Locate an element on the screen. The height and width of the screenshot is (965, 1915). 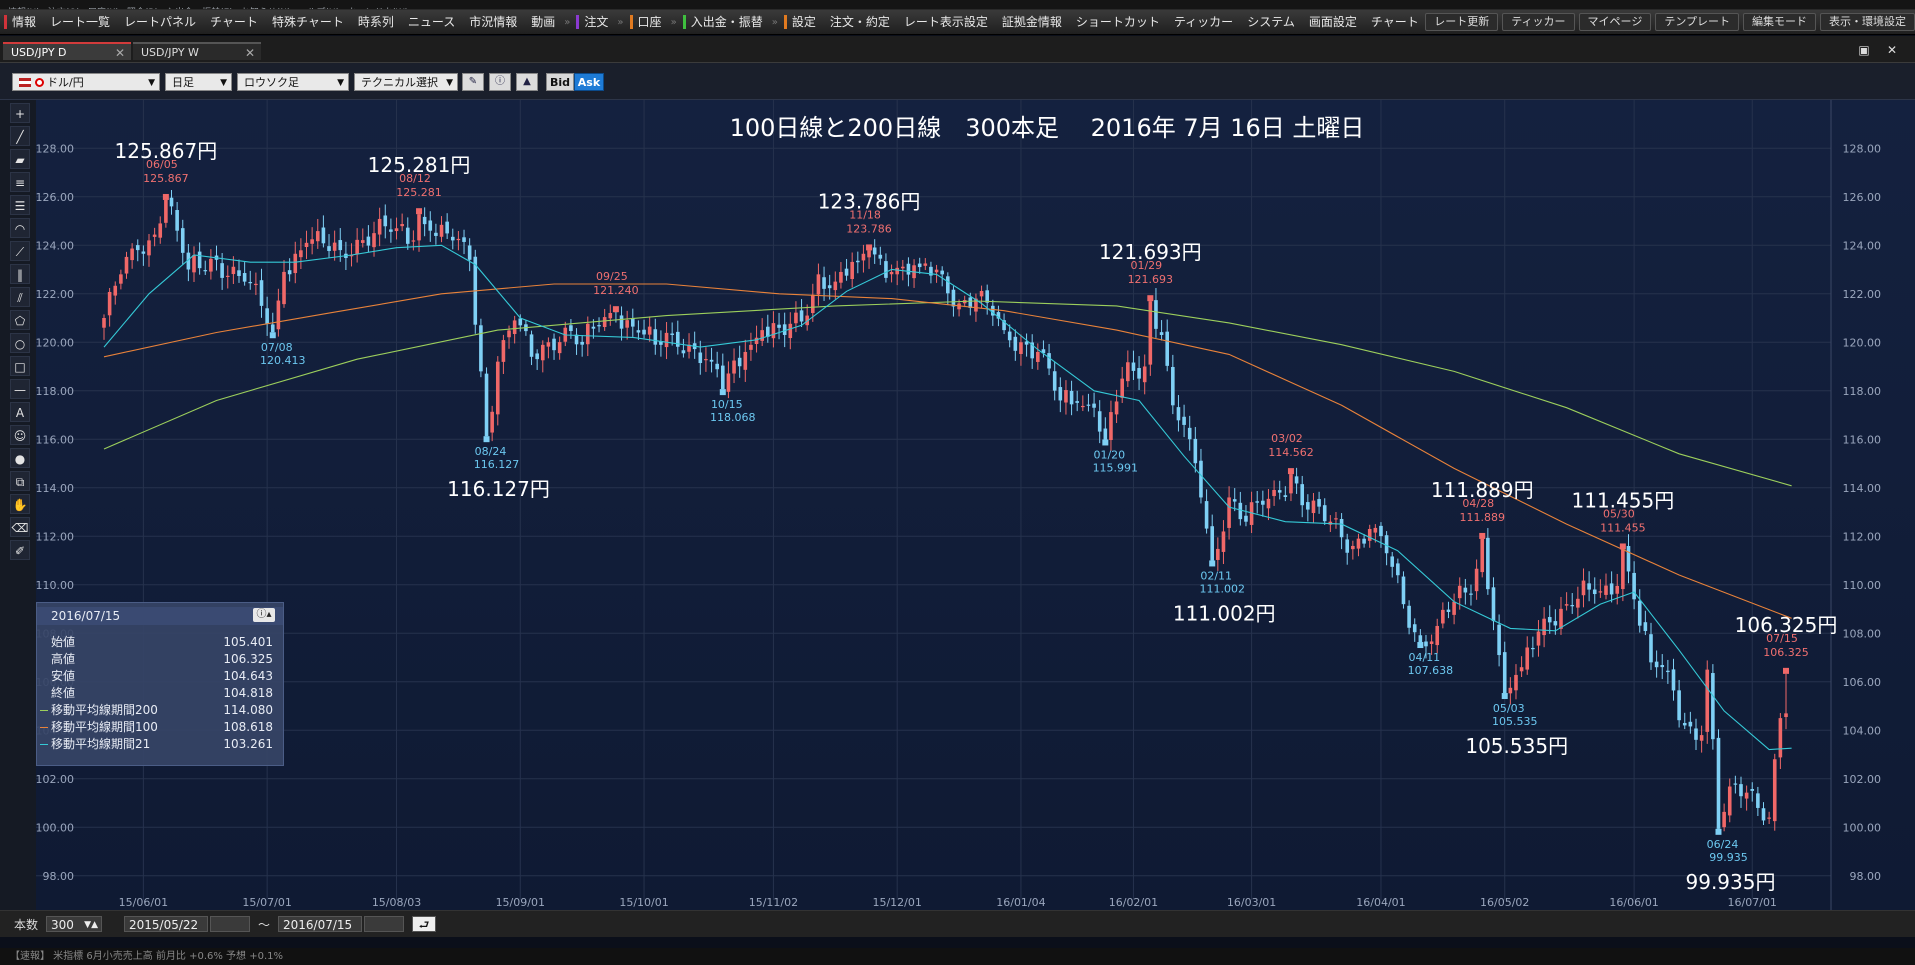
y-tick-label-right: 124.00 is located at coordinates (1862, 245).